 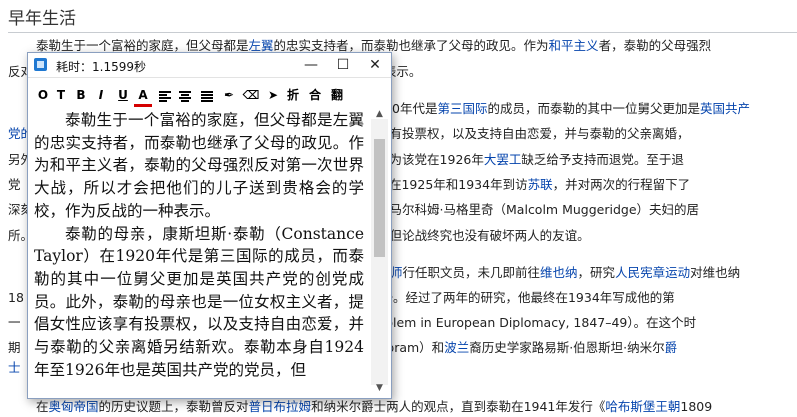 What do you see at coordinates (101, 95) in the screenshot?
I see `italic-button: I` at bounding box center [101, 95].